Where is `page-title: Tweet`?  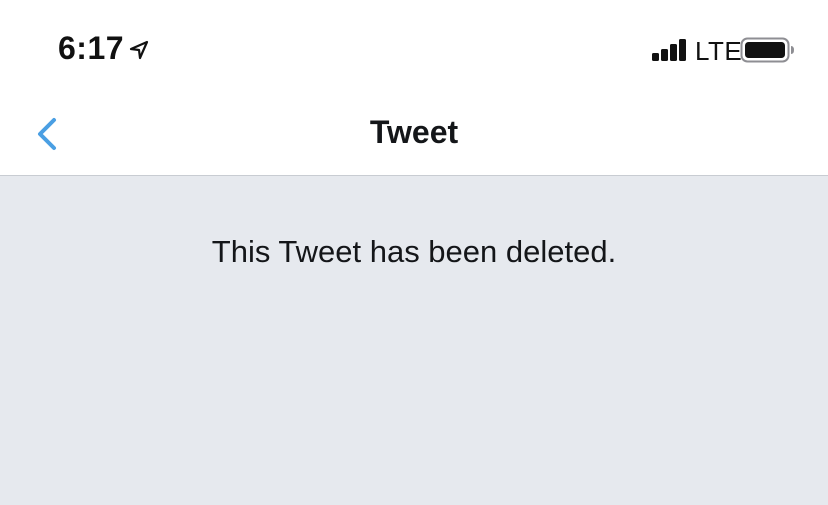 page-title: Tweet is located at coordinates (414, 132).